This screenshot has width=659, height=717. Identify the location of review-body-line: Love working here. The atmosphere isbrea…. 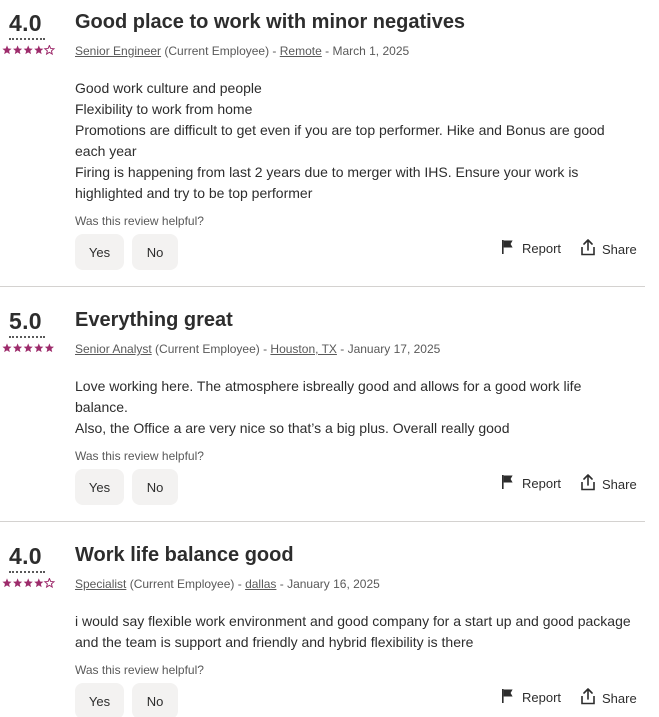
(328, 396).